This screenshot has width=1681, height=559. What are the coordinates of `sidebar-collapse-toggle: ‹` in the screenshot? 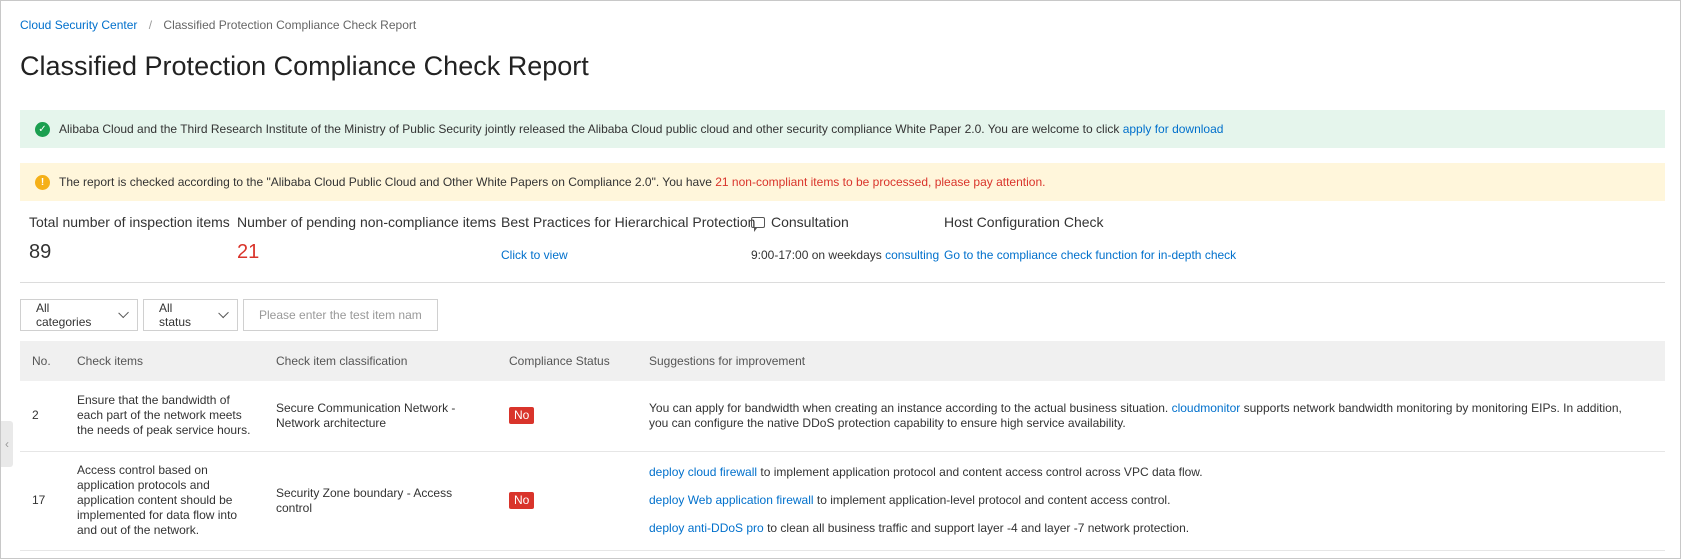 It's located at (7, 444).